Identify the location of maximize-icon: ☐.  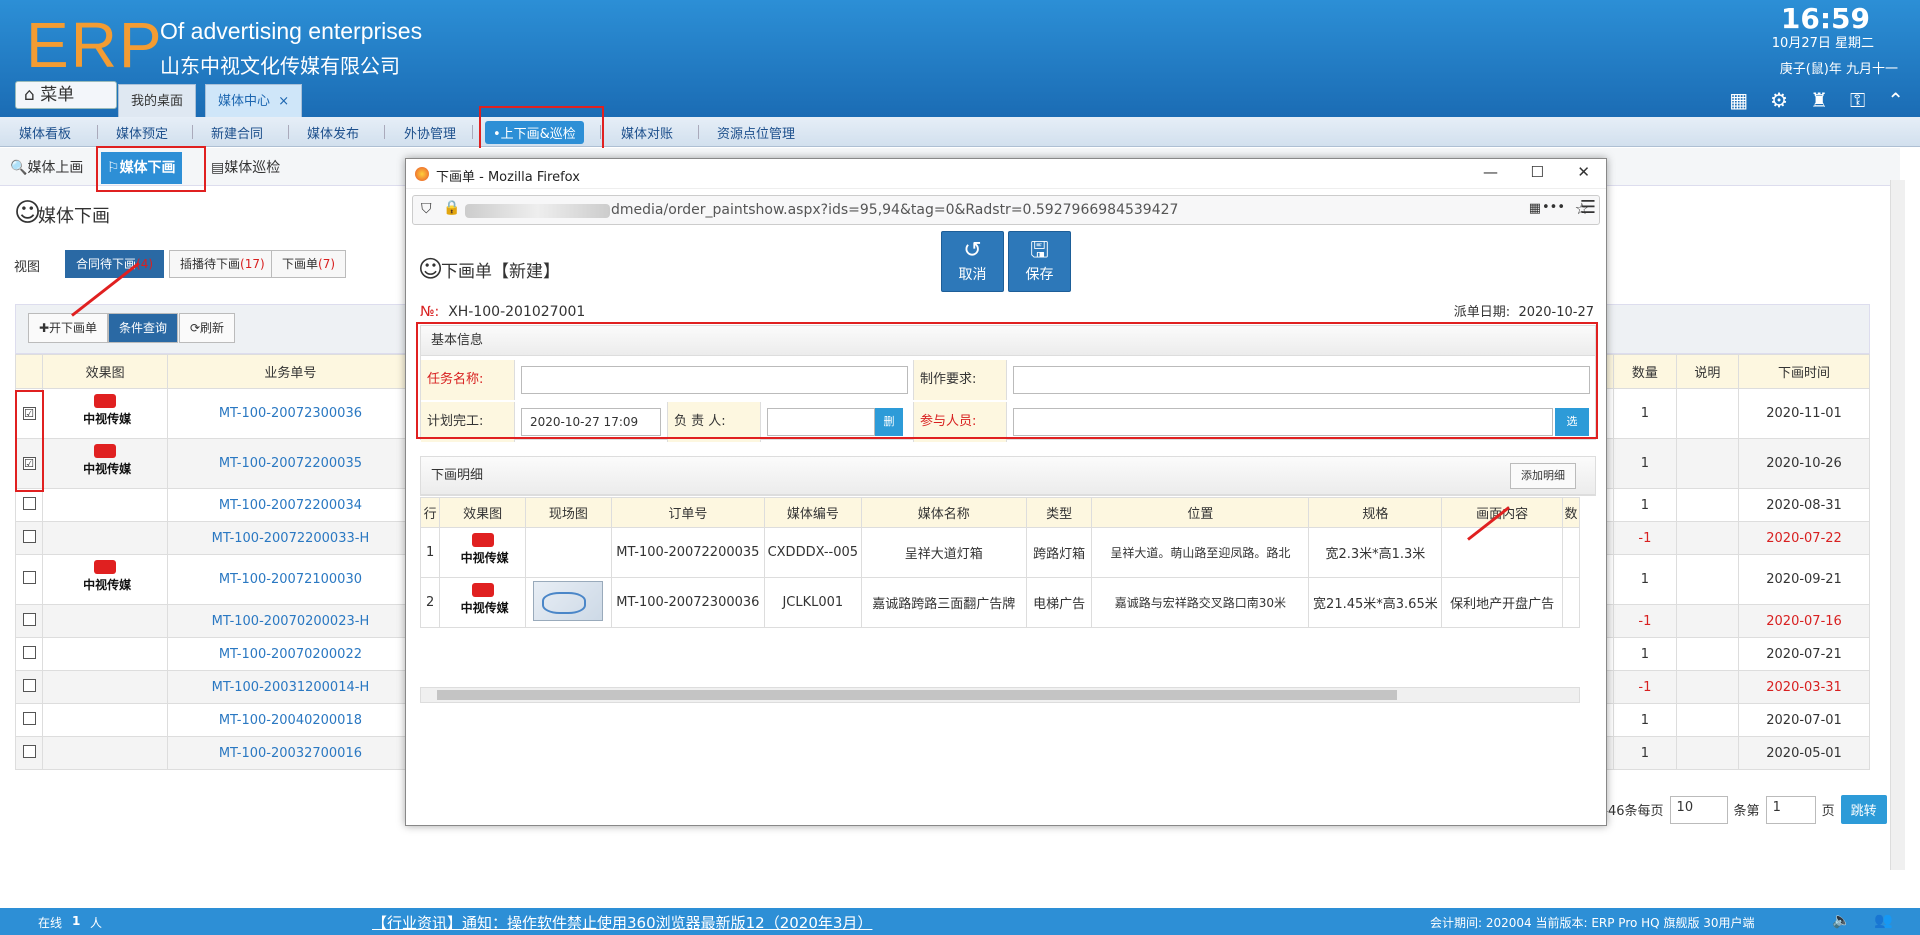
(1537, 172).